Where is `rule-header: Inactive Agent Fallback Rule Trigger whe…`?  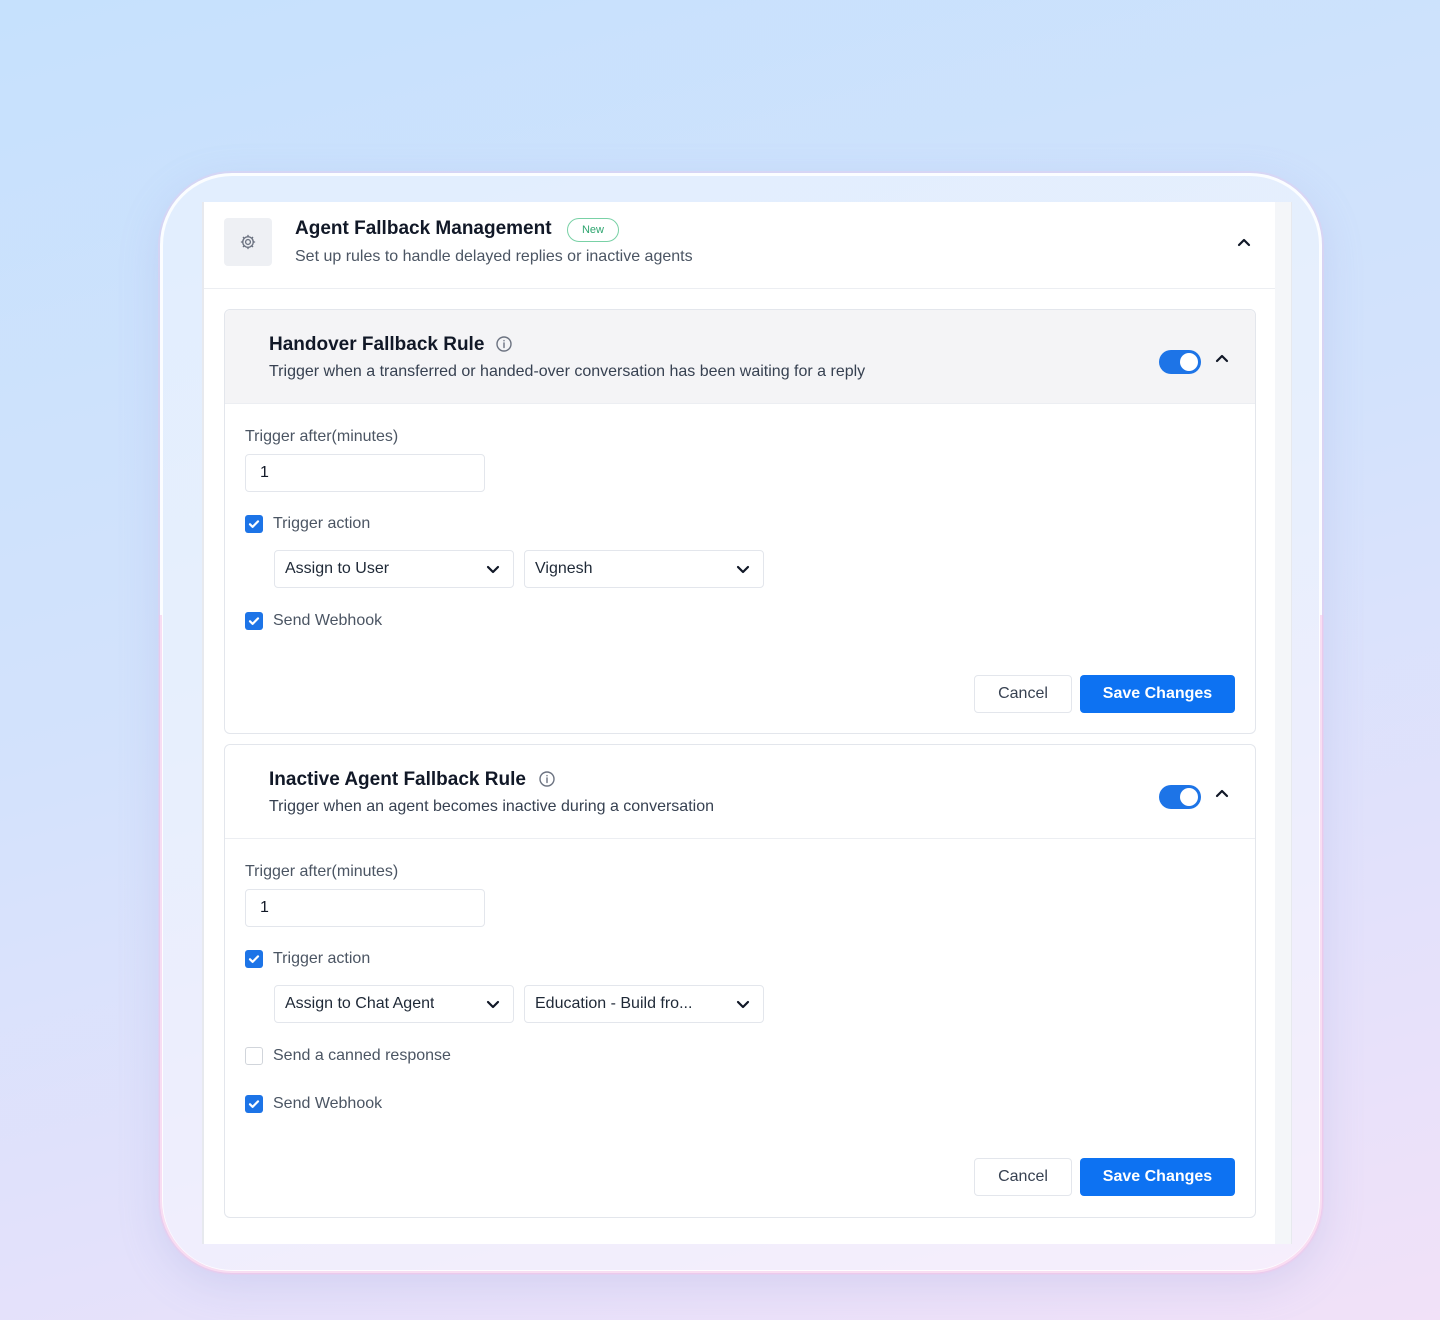 rule-header: Inactive Agent Fallback Rule Trigger whe… is located at coordinates (740, 792).